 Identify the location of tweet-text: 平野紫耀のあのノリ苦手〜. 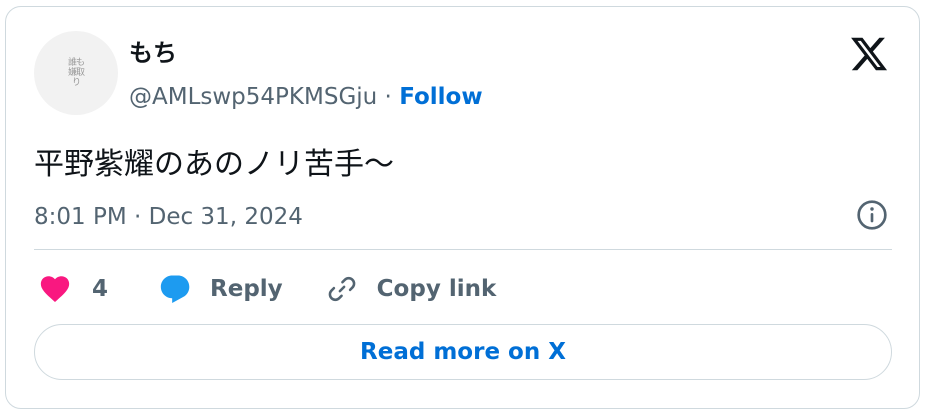
(214, 164).